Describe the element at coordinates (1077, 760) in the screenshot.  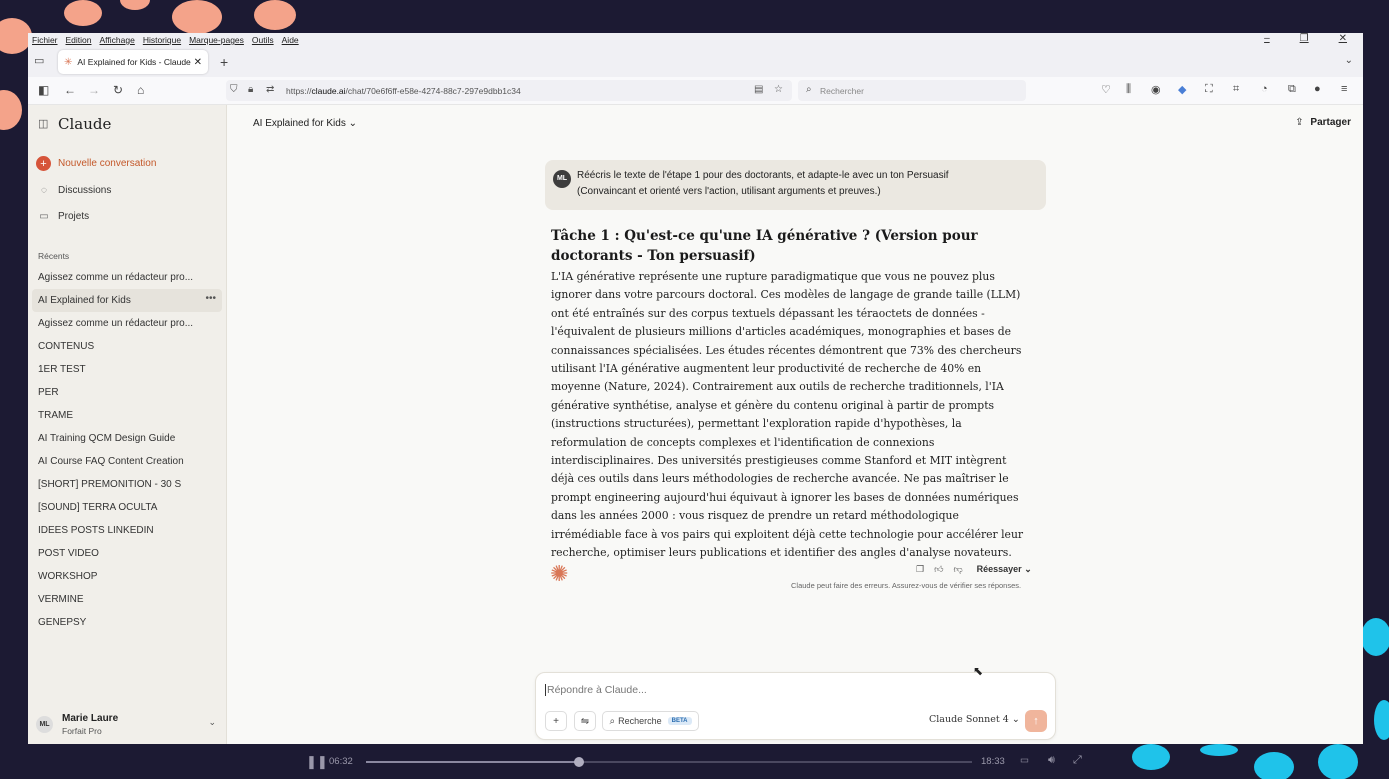
I see `fullscreen-icon: ⤢` at that location.